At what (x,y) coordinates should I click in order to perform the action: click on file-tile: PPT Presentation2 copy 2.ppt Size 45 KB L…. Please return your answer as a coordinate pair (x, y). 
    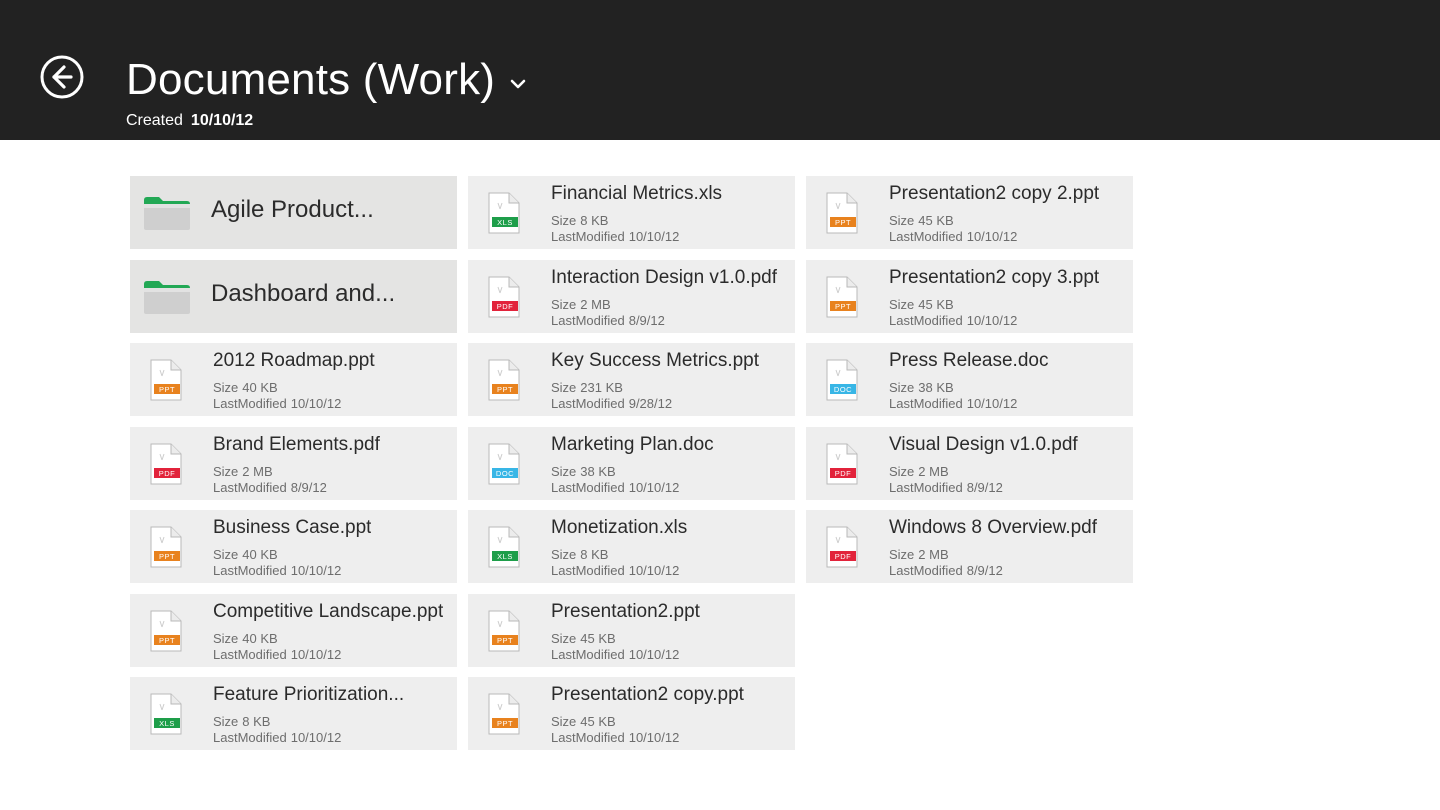
    Looking at the image, I should click on (969, 212).